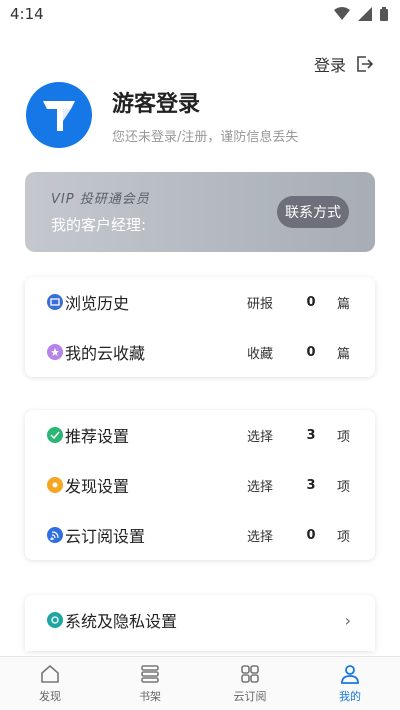  What do you see at coordinates (342, 13) in the screenshot?
I see `wifi-icon` at bounding box center [342, 13].